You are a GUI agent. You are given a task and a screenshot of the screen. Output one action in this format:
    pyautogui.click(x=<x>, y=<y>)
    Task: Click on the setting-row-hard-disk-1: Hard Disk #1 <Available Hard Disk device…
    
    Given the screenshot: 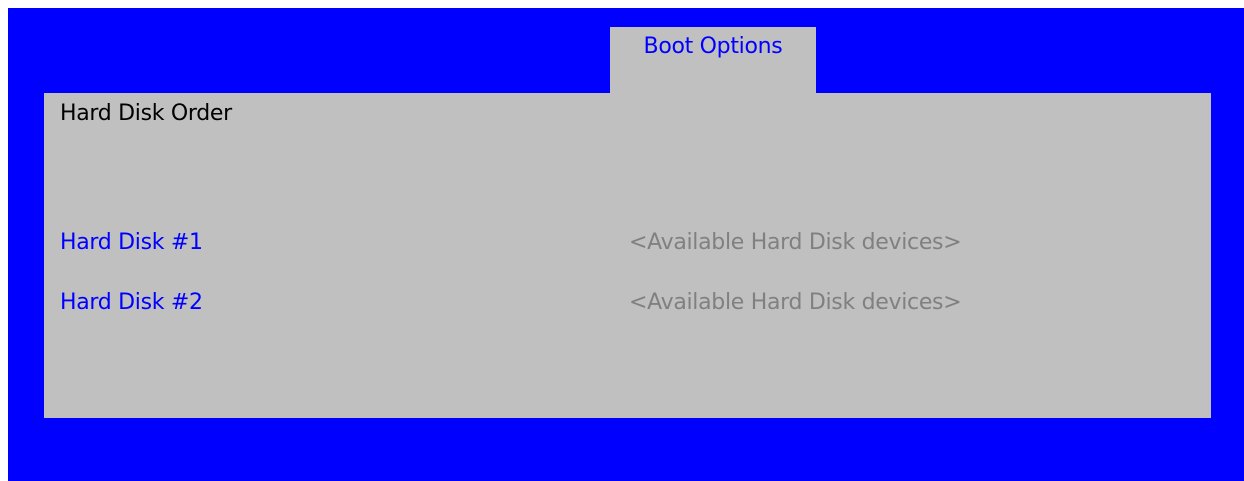 What is the action you would take?
    pyautogui.click(x=627, y=245)
    